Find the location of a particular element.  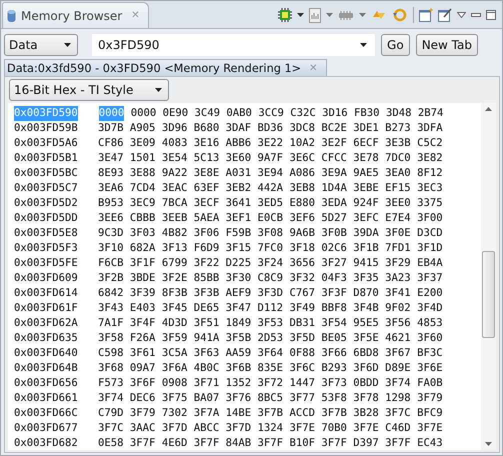

address-cell-text: 0x003FD682 is located at coordinates (46, 443).